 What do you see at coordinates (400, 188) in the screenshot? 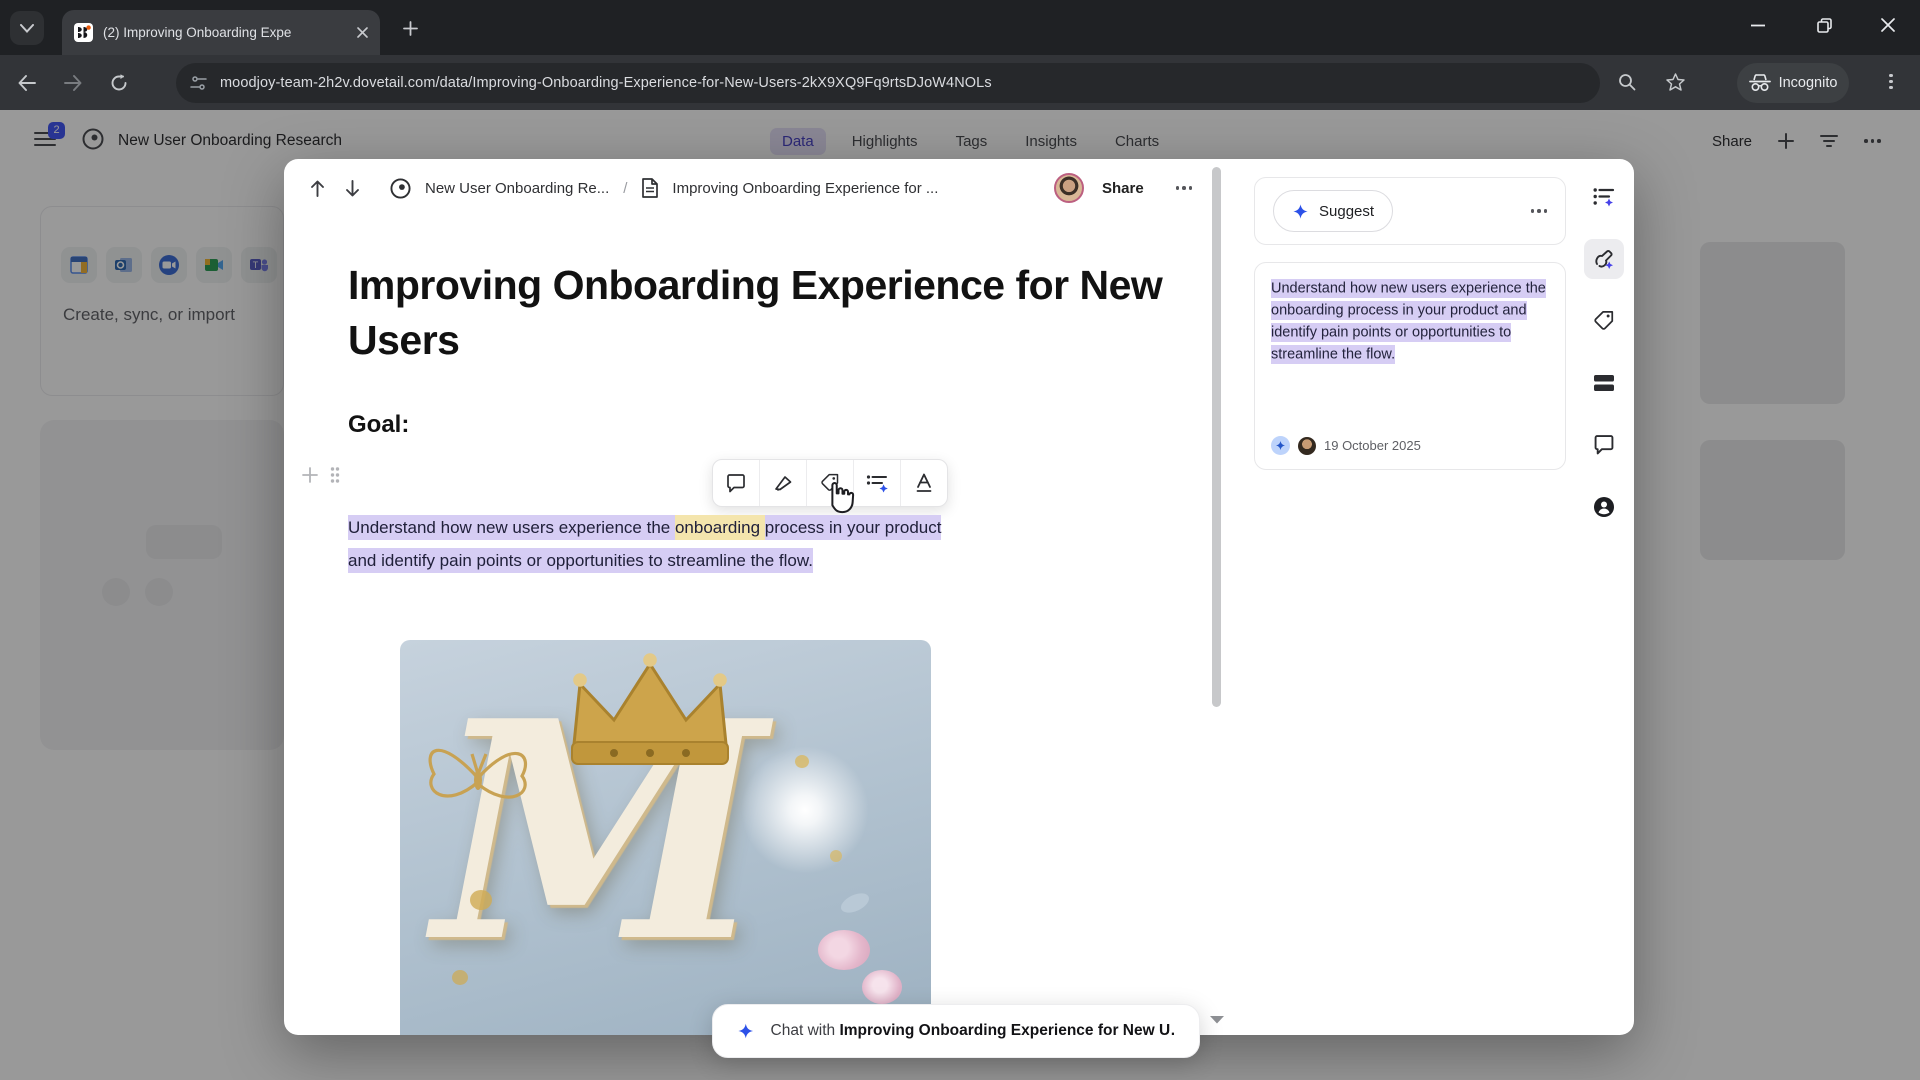
I see `project-icon` at bounding box center [400, 188].